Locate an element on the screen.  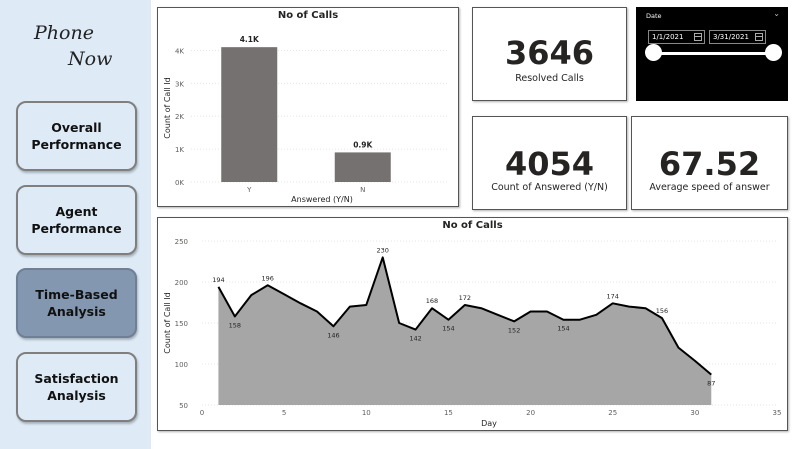
end-date-value: 3/31/2021 is located at coordinates (731, 37).